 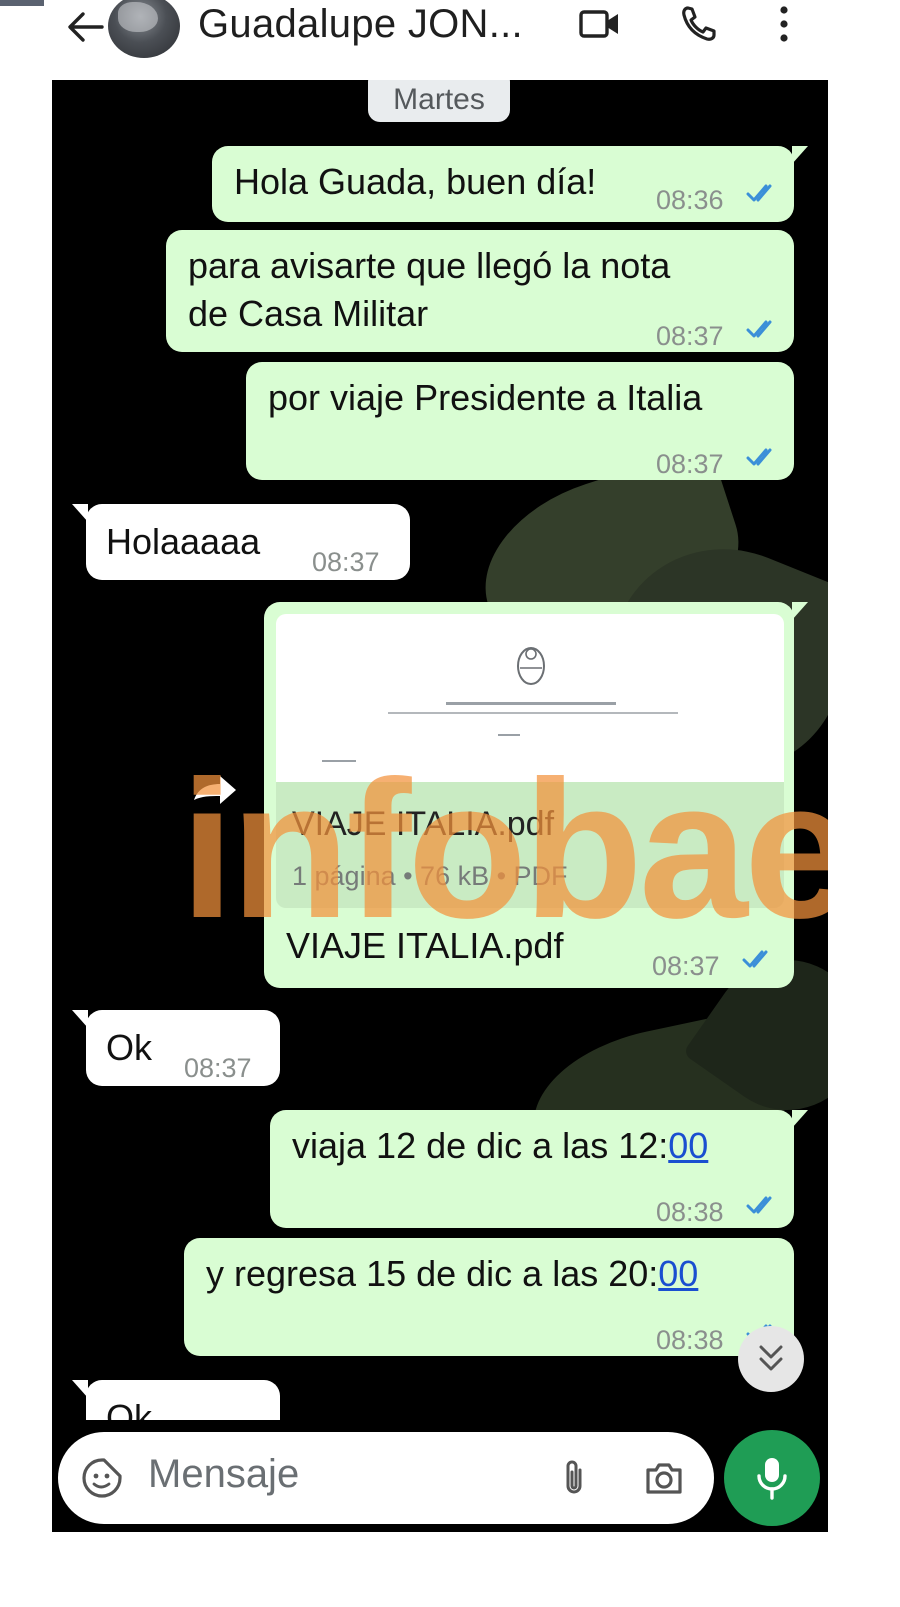 I want to click on message-time: 08:36, so click(x=690, y=200).